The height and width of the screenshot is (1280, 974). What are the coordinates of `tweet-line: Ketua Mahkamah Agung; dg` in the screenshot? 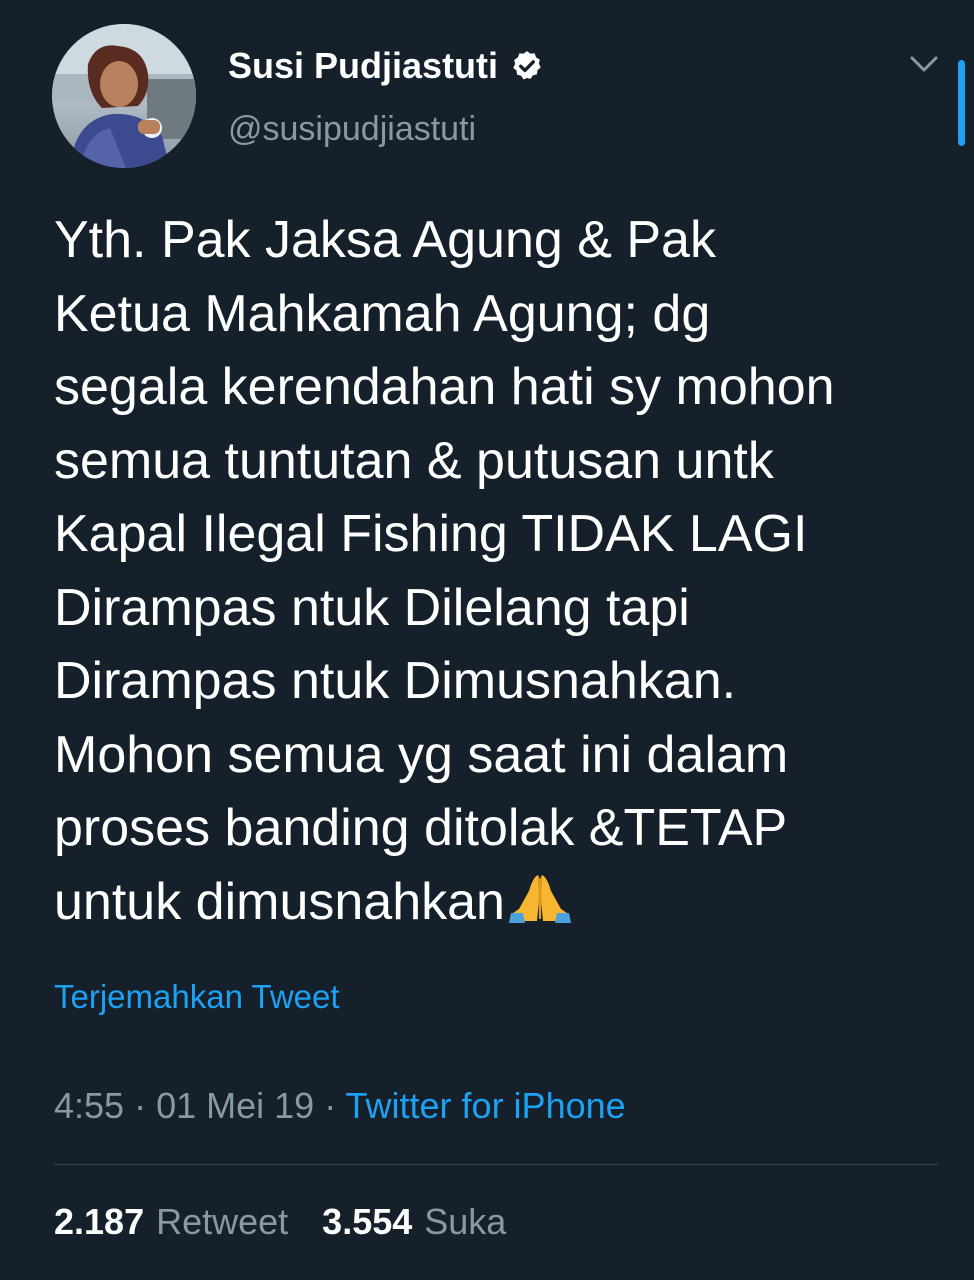 It's located at (382, 313).